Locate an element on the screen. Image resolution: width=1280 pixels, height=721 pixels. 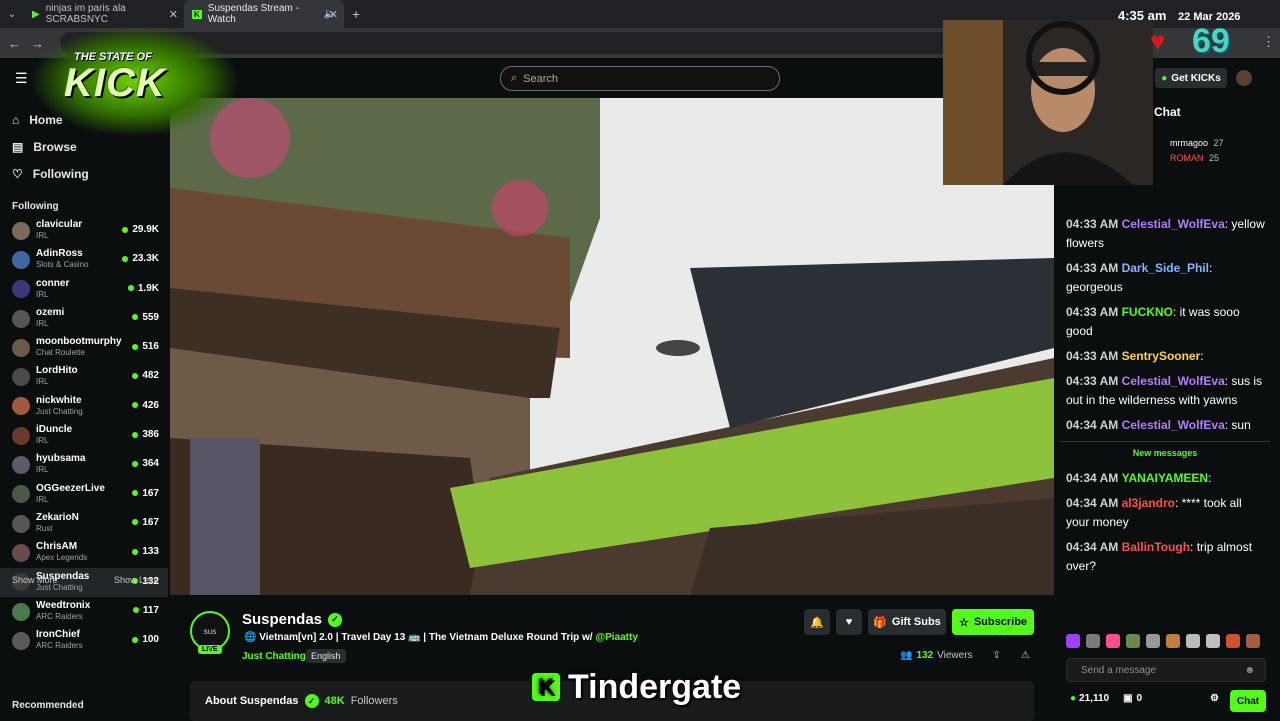
following-item: nickwhite Just Chatting 426 is located at coordinates (84, 406).